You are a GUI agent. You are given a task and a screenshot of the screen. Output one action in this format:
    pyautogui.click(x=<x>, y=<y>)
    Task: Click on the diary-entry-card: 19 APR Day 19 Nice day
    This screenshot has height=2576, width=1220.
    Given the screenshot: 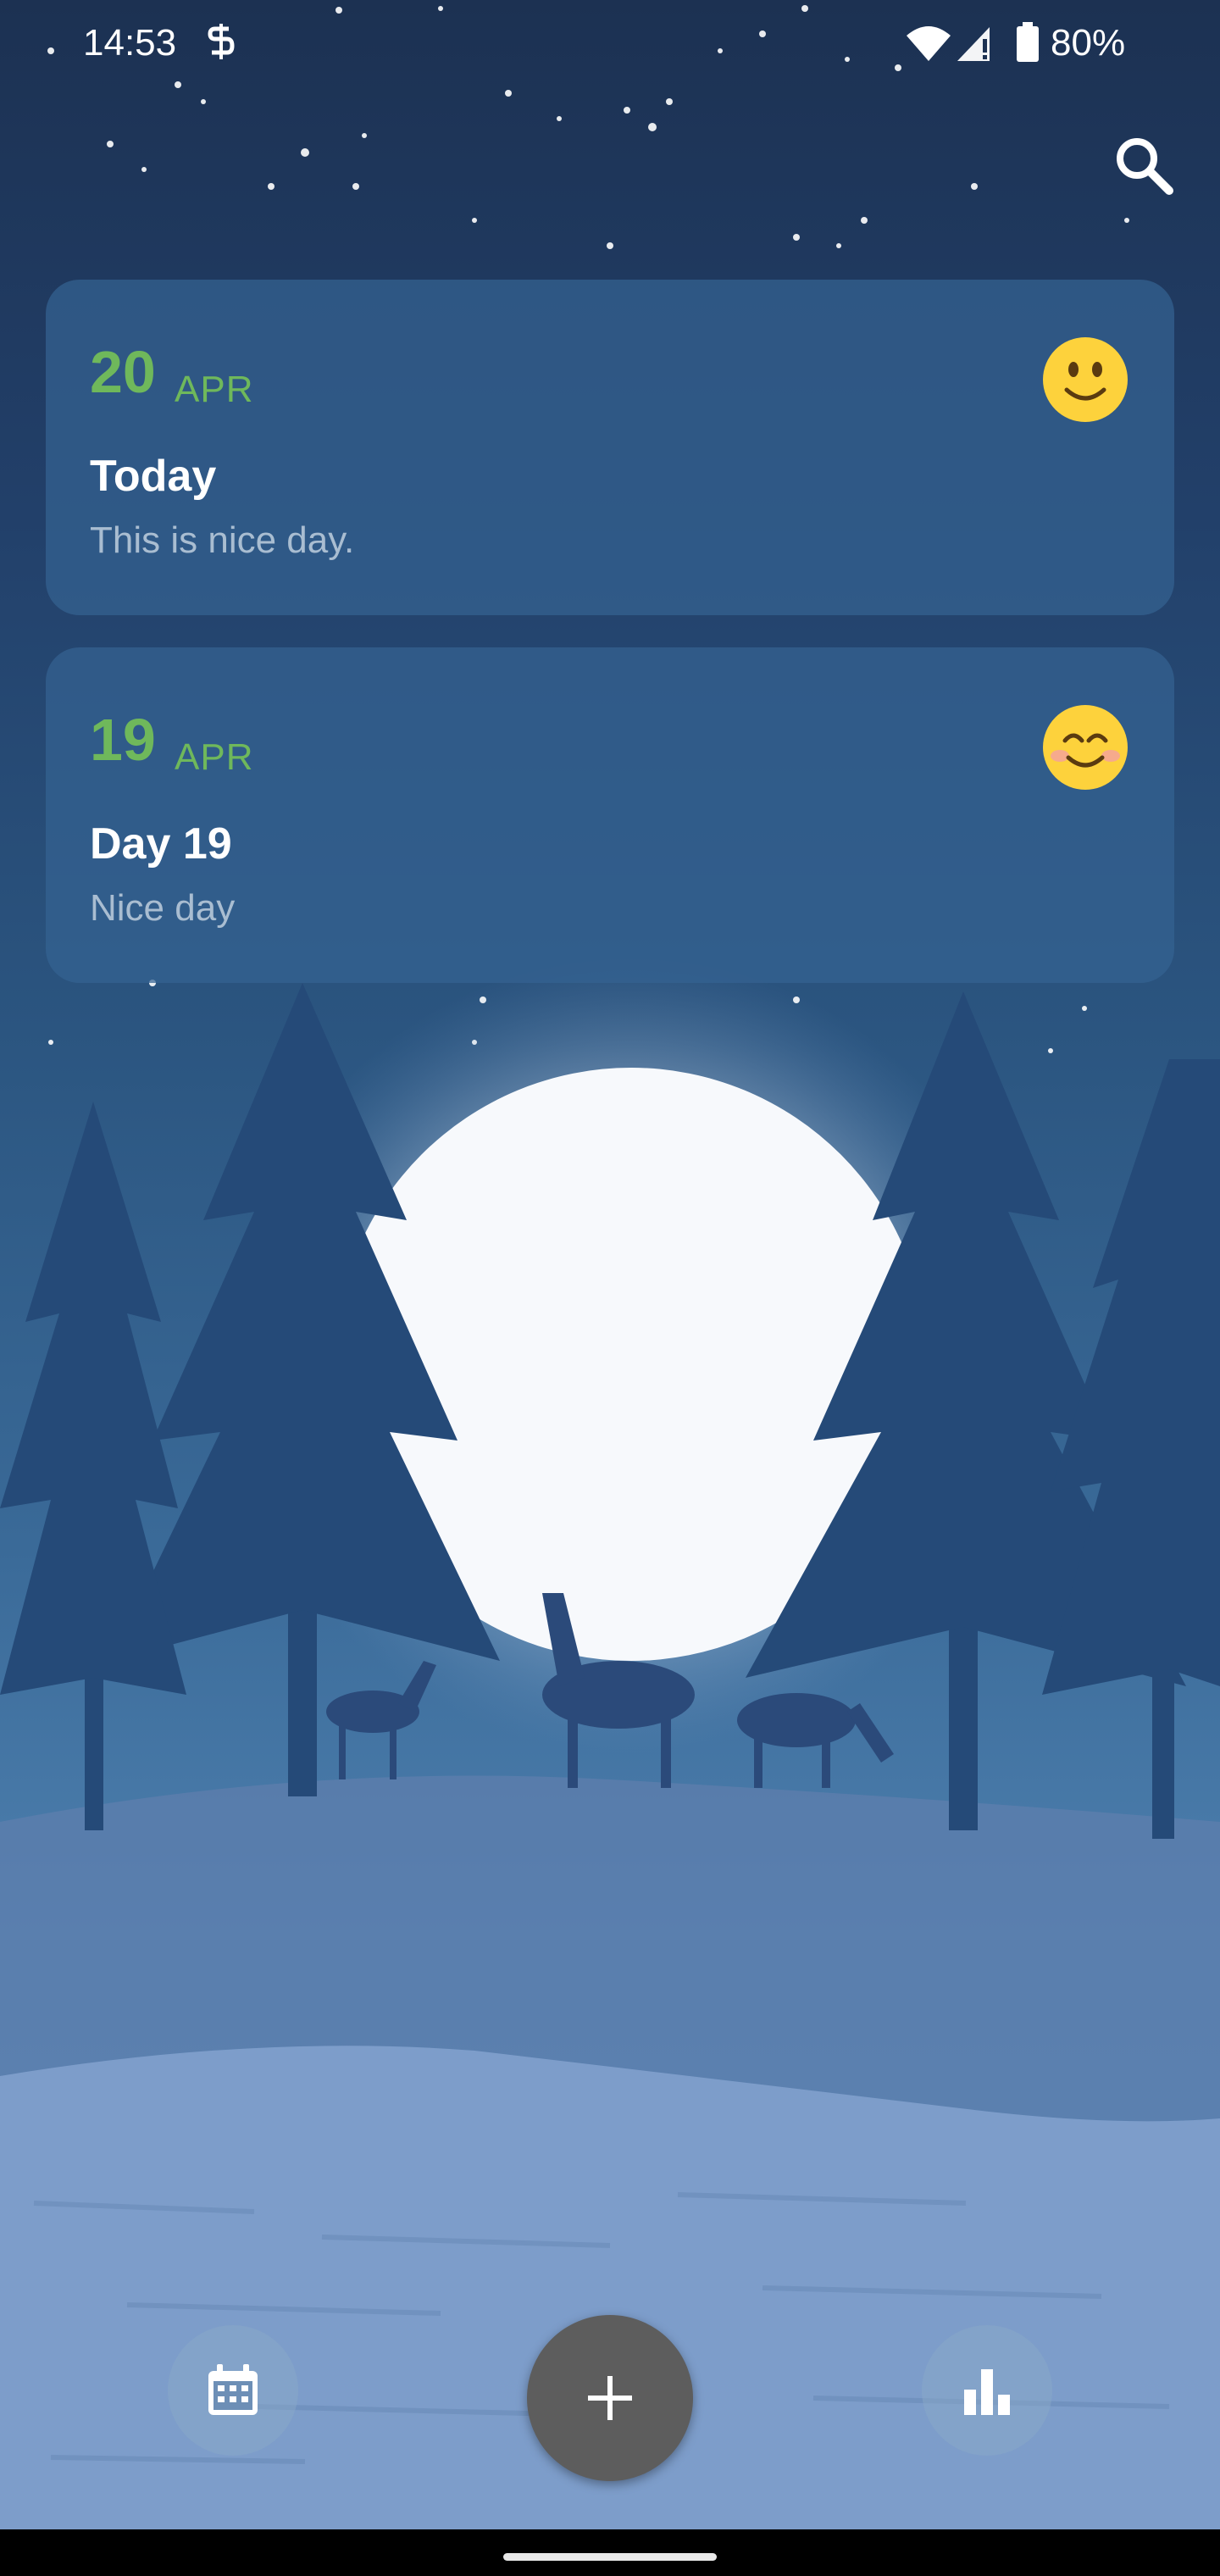 What is the action you would take?
    pyautogui.click(x=610, y=815)
    